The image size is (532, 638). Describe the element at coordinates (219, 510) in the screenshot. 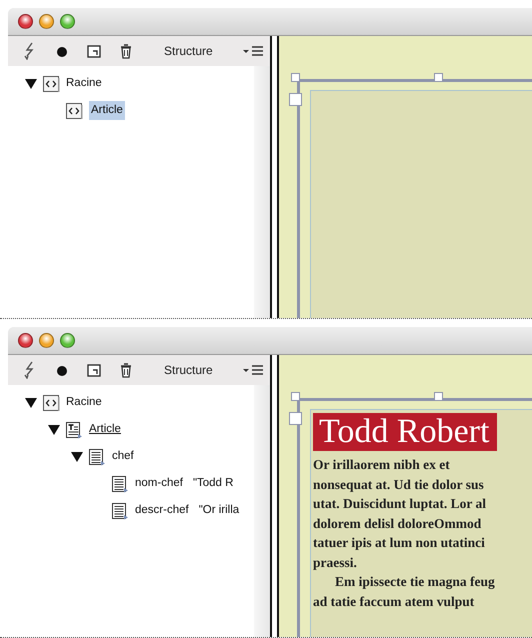

I see `tree-item-value: "Or irilla` at that location.